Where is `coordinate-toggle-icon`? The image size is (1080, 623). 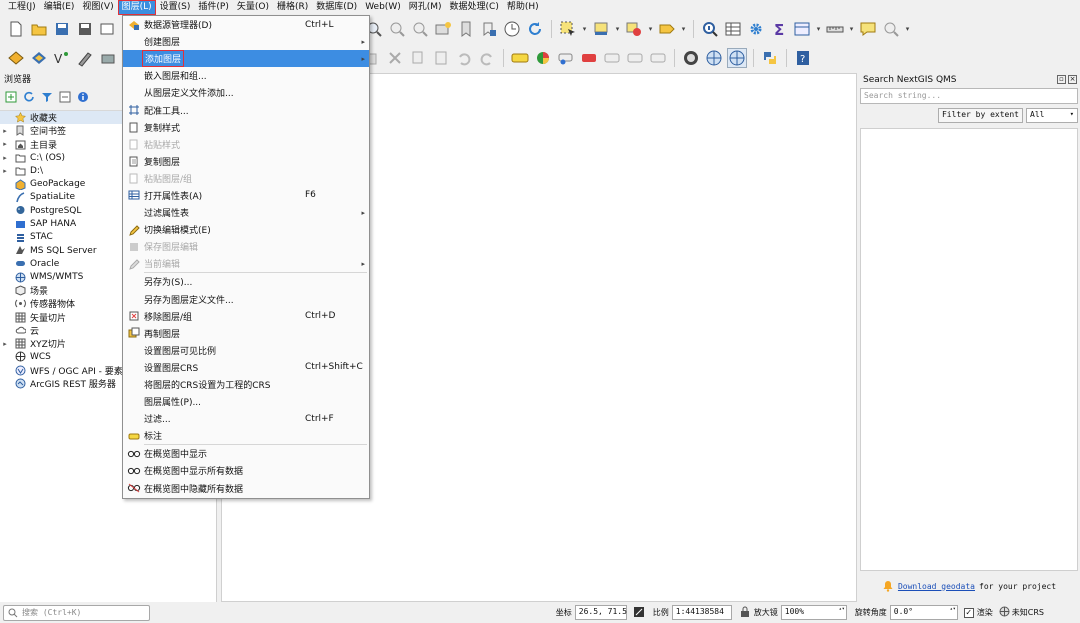 coordinate-toggle-icon is located at coordinates (639, 613).